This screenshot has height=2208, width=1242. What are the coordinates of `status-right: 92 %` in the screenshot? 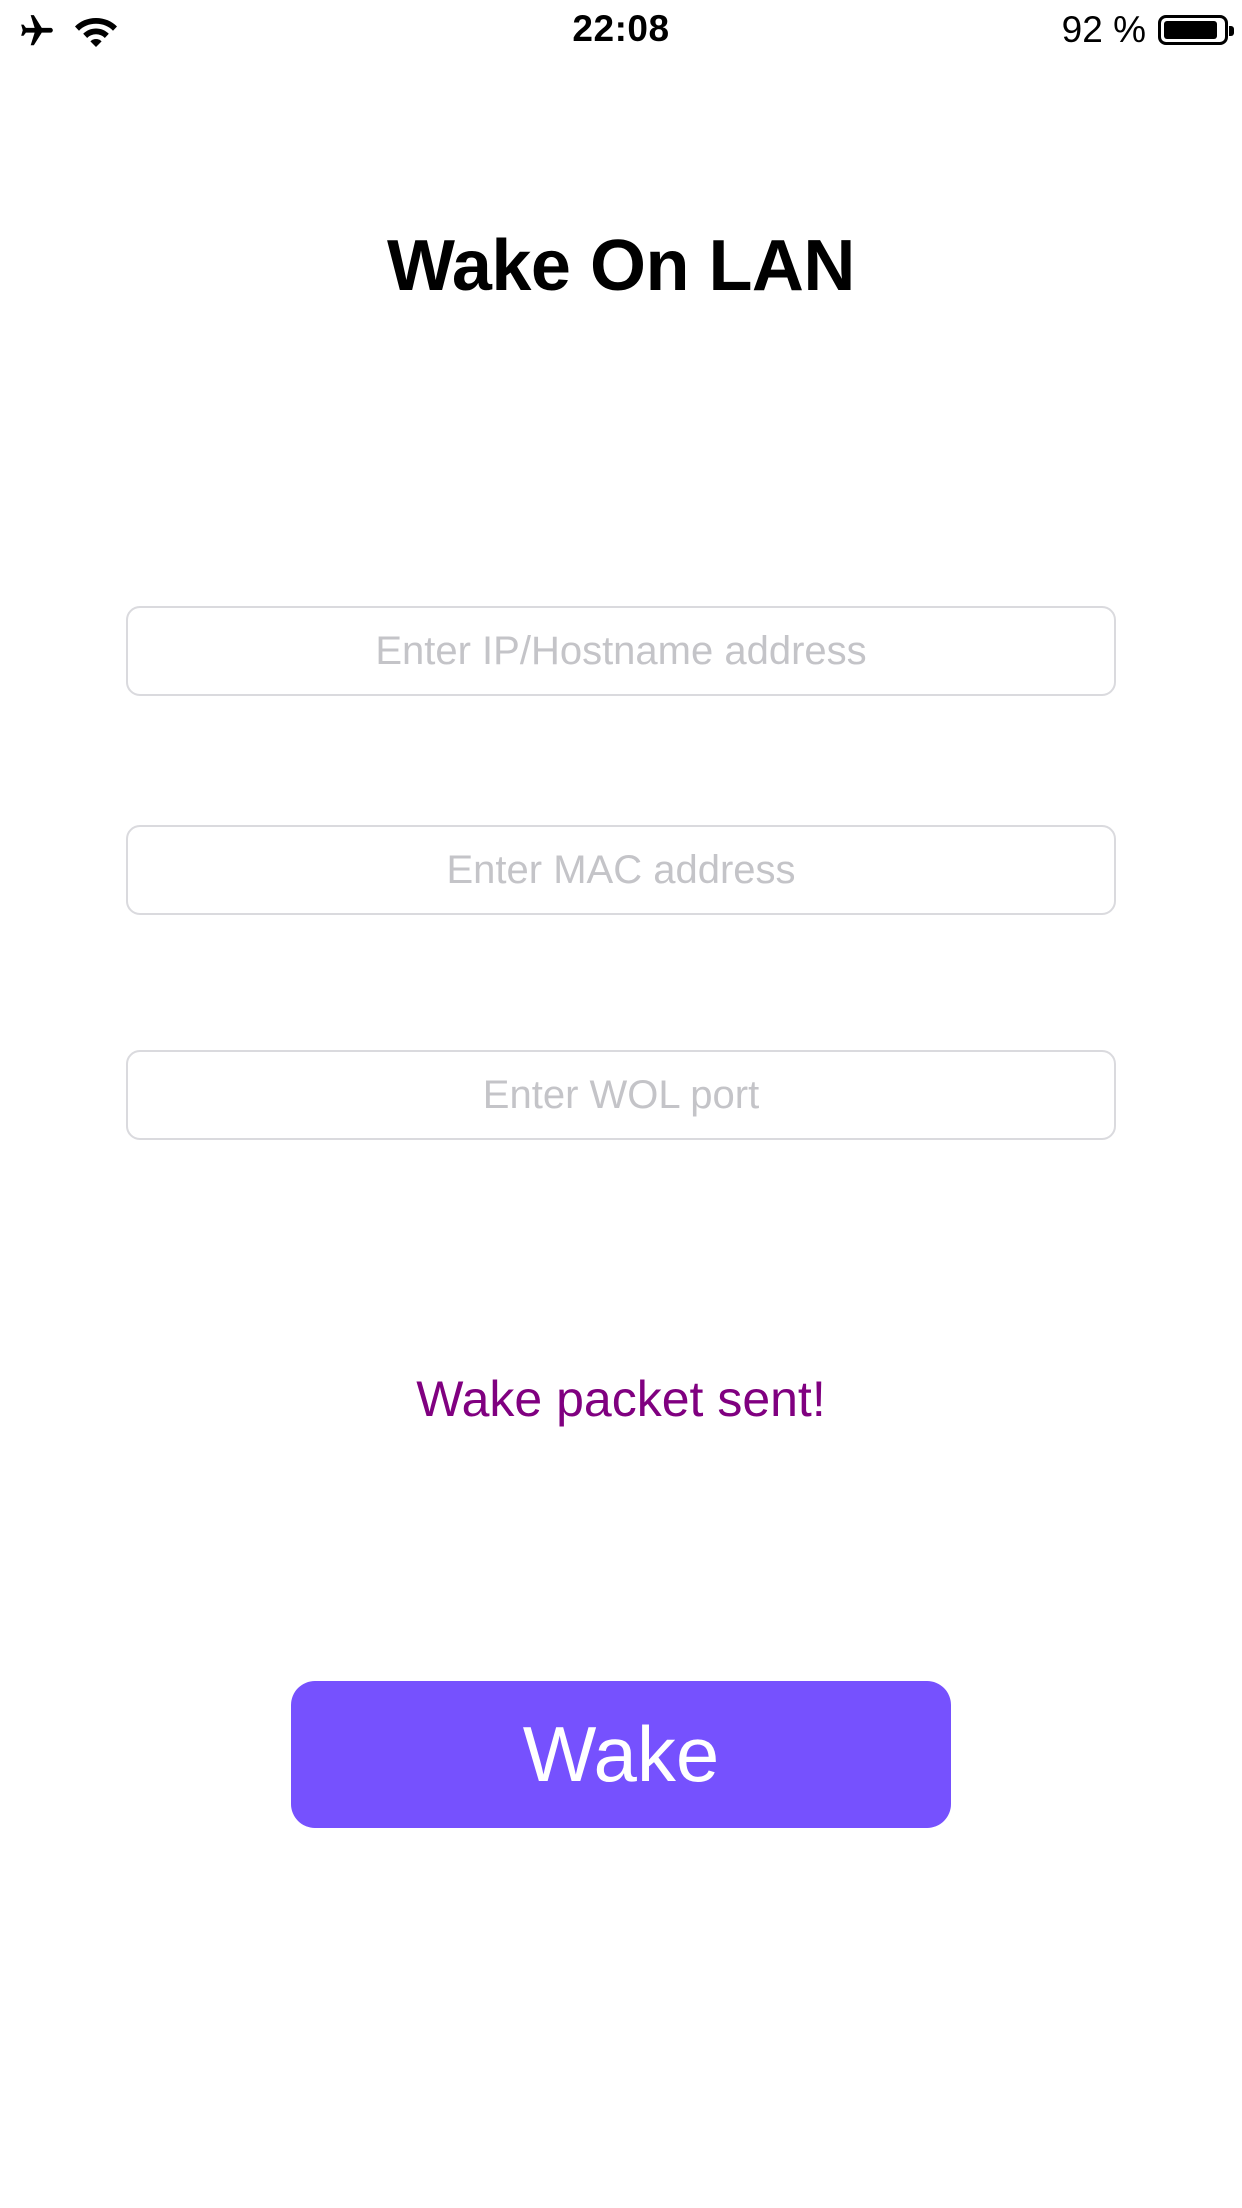 It's located at (1147, 30).